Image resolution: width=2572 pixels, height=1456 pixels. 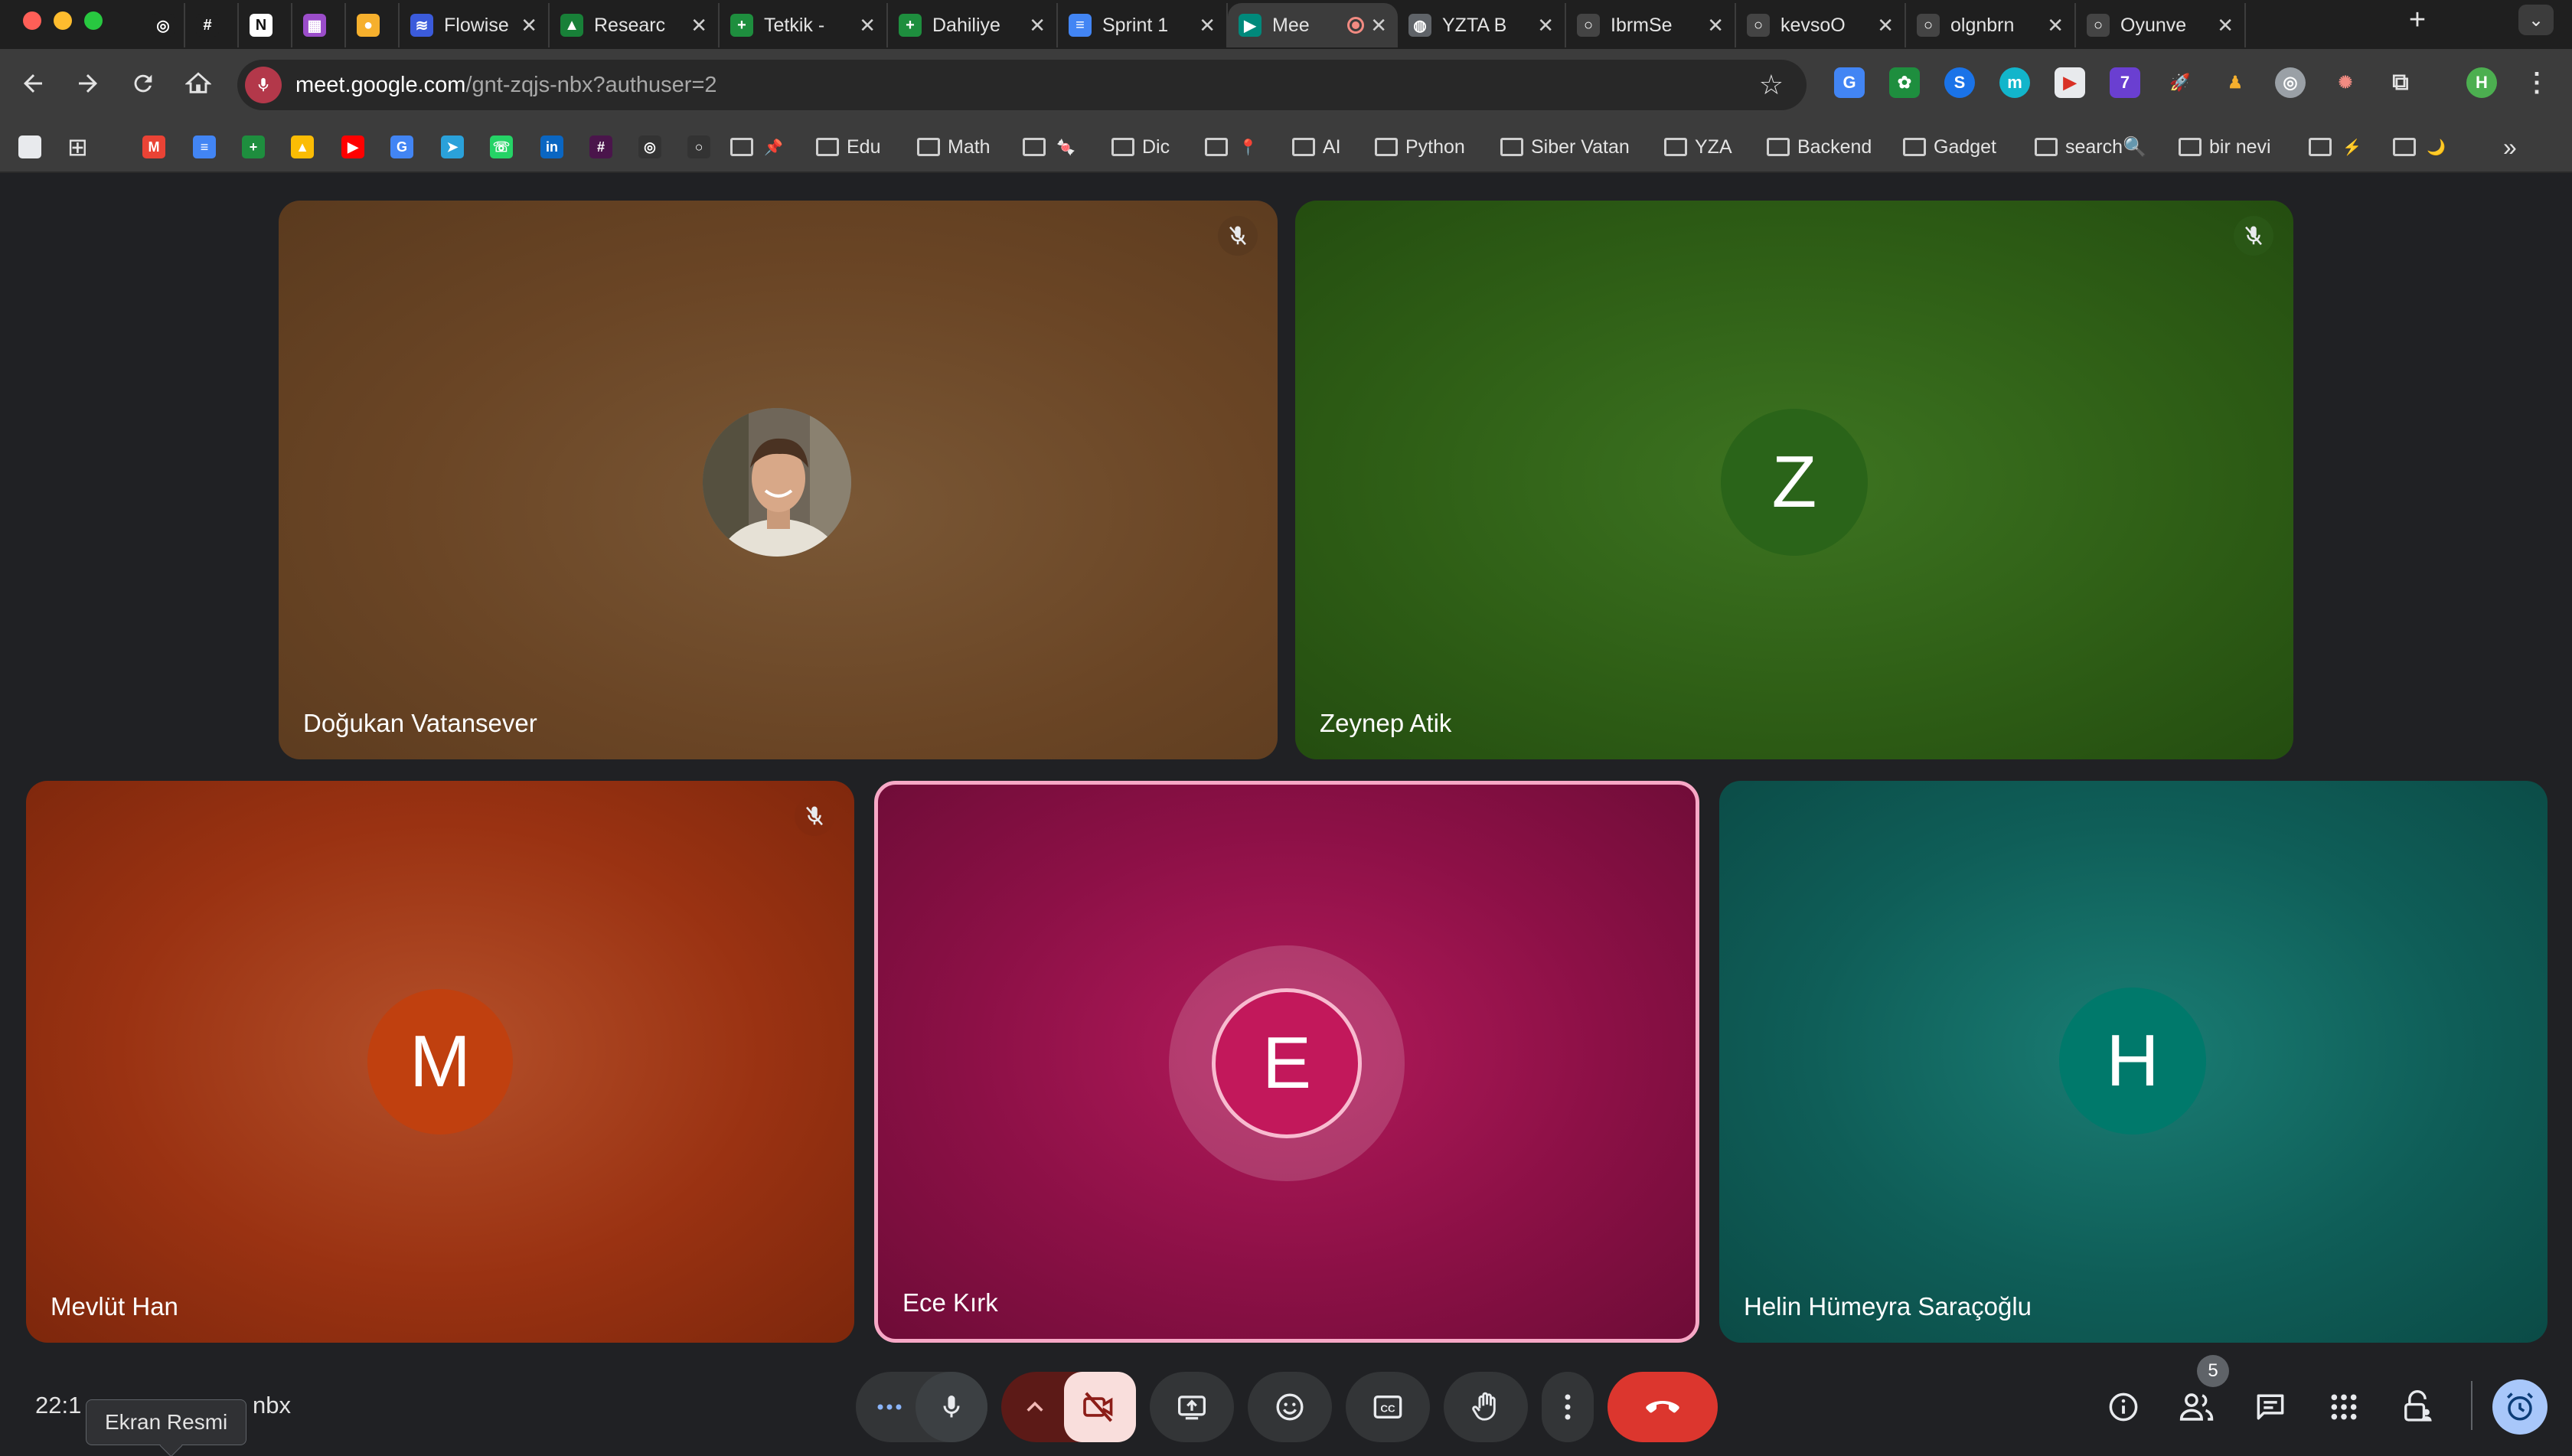 What do you see at coordinates (452, 147) in the screenshot?
I see `bookmark-telegram: ➤` at bounding box center [452, 147].